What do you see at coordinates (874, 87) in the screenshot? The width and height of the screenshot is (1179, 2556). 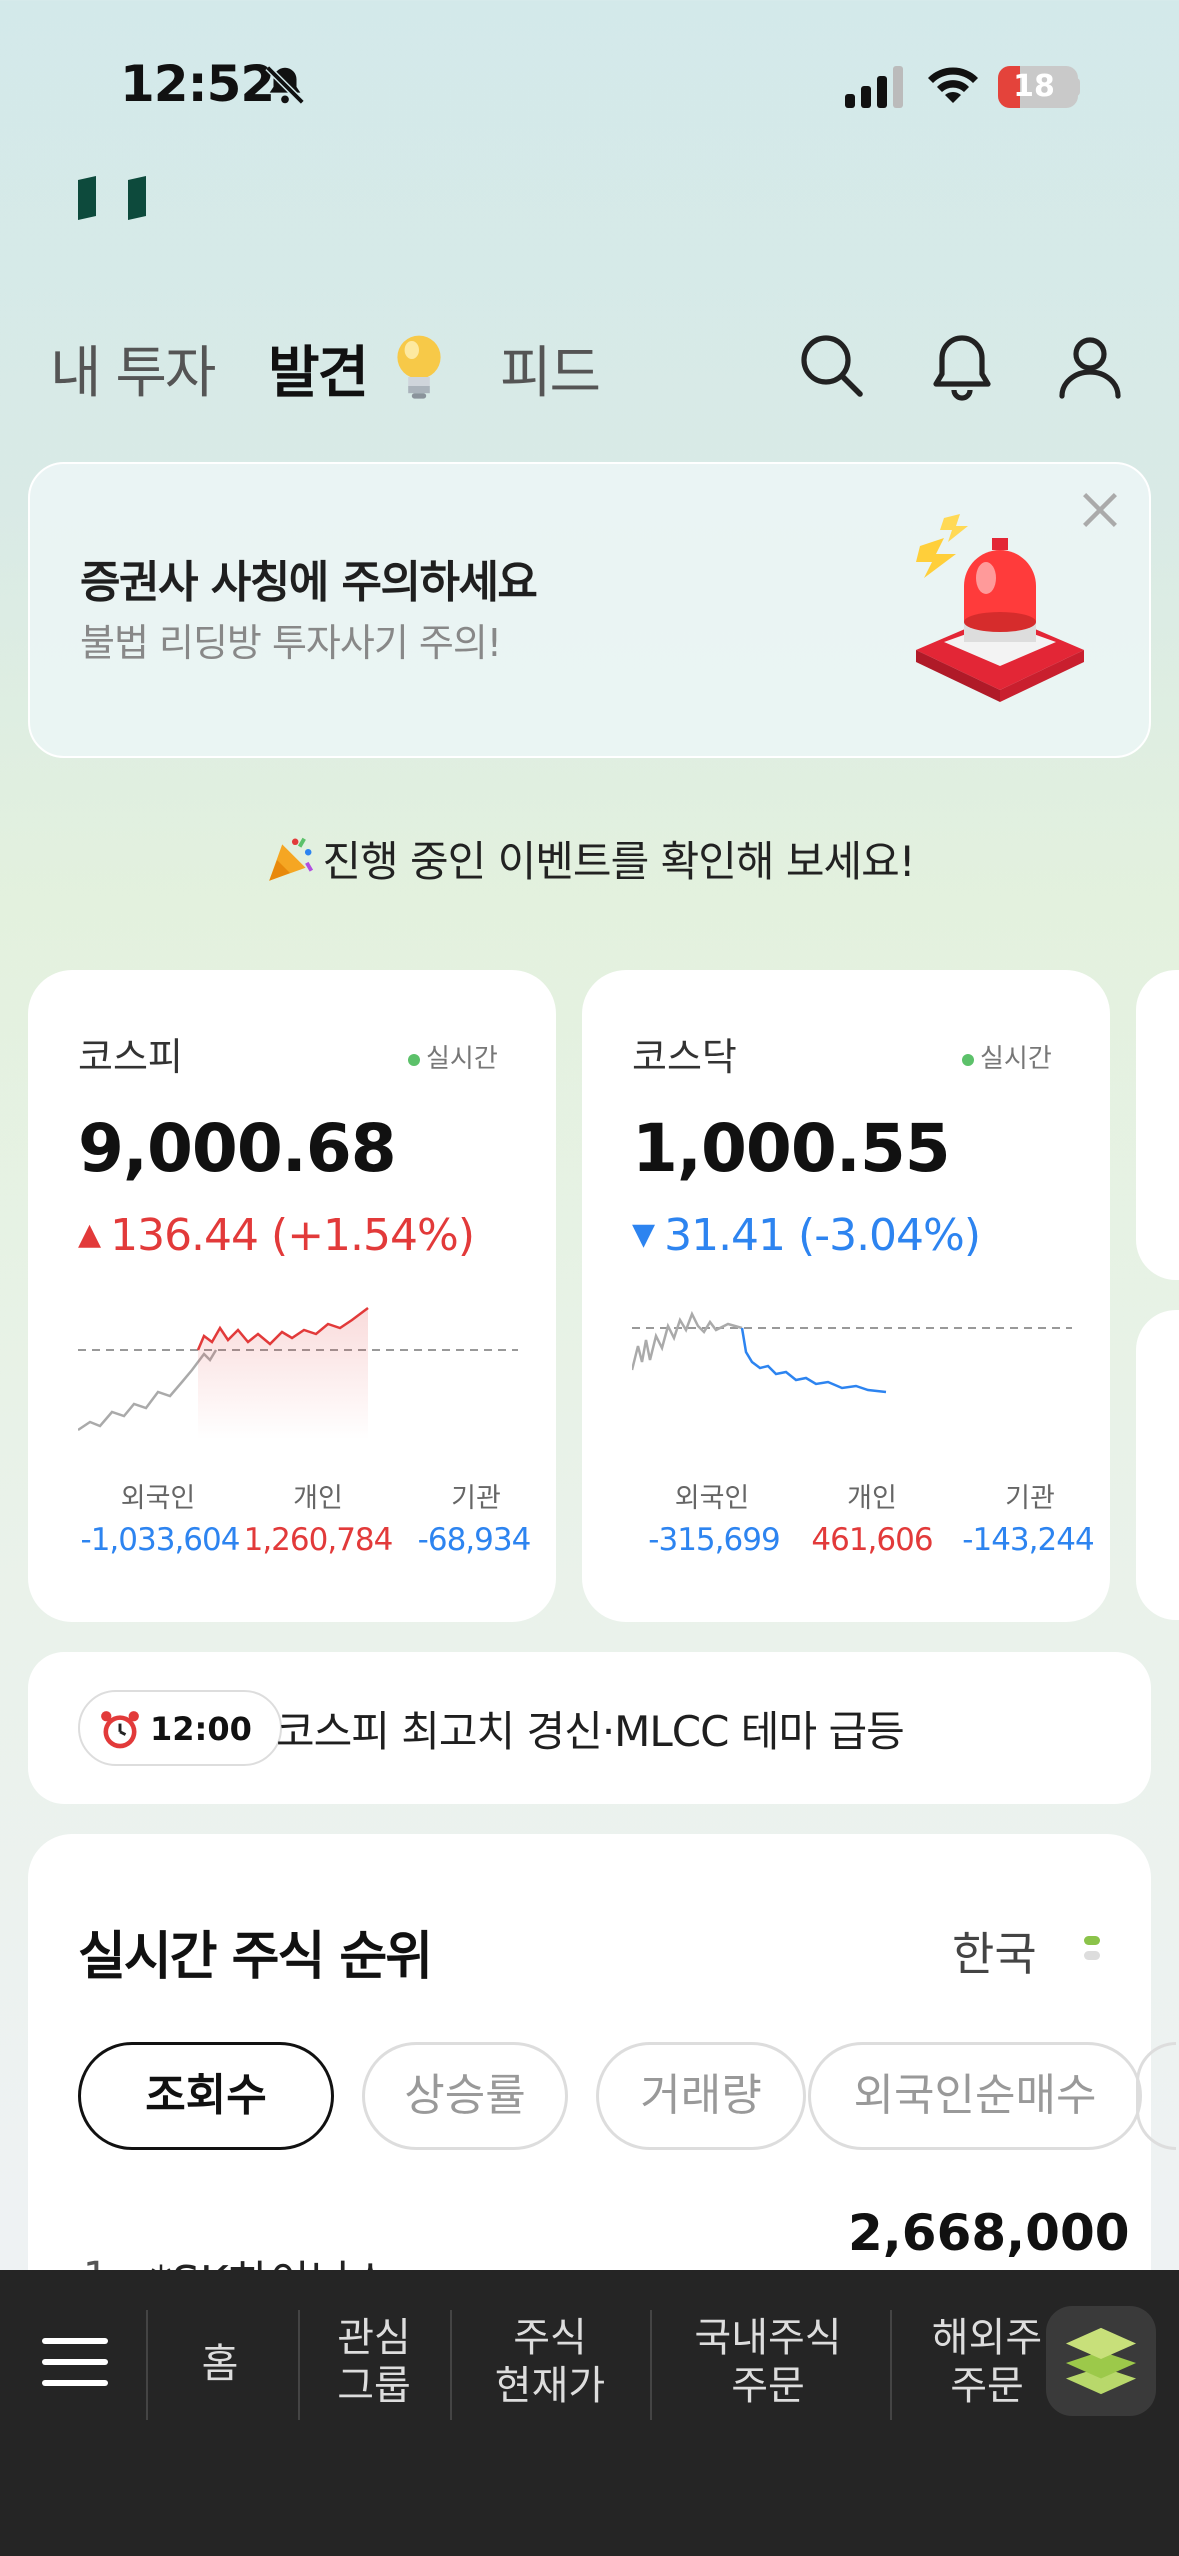 I see `cellular-signal-icon` at bounding box center [874, 87].